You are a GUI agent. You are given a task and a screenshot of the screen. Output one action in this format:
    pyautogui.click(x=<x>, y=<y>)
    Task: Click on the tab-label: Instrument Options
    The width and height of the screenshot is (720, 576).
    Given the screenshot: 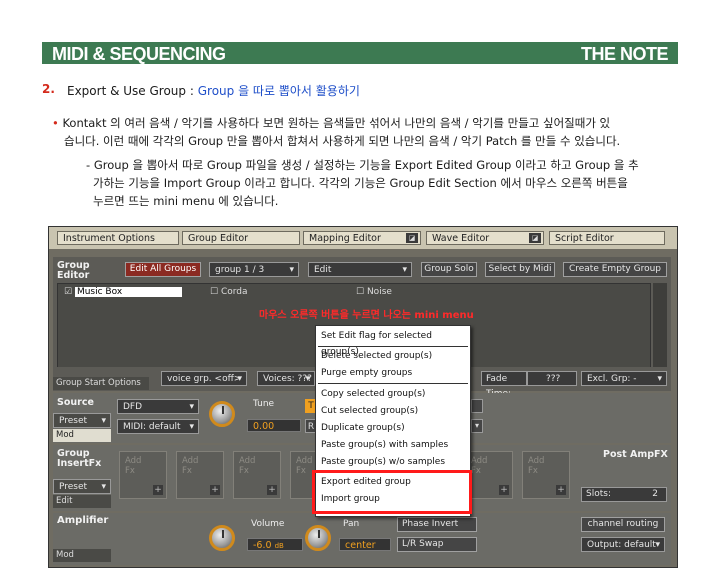 What is the action you would take?
    pyautogui.click(x=109, y=238)
    